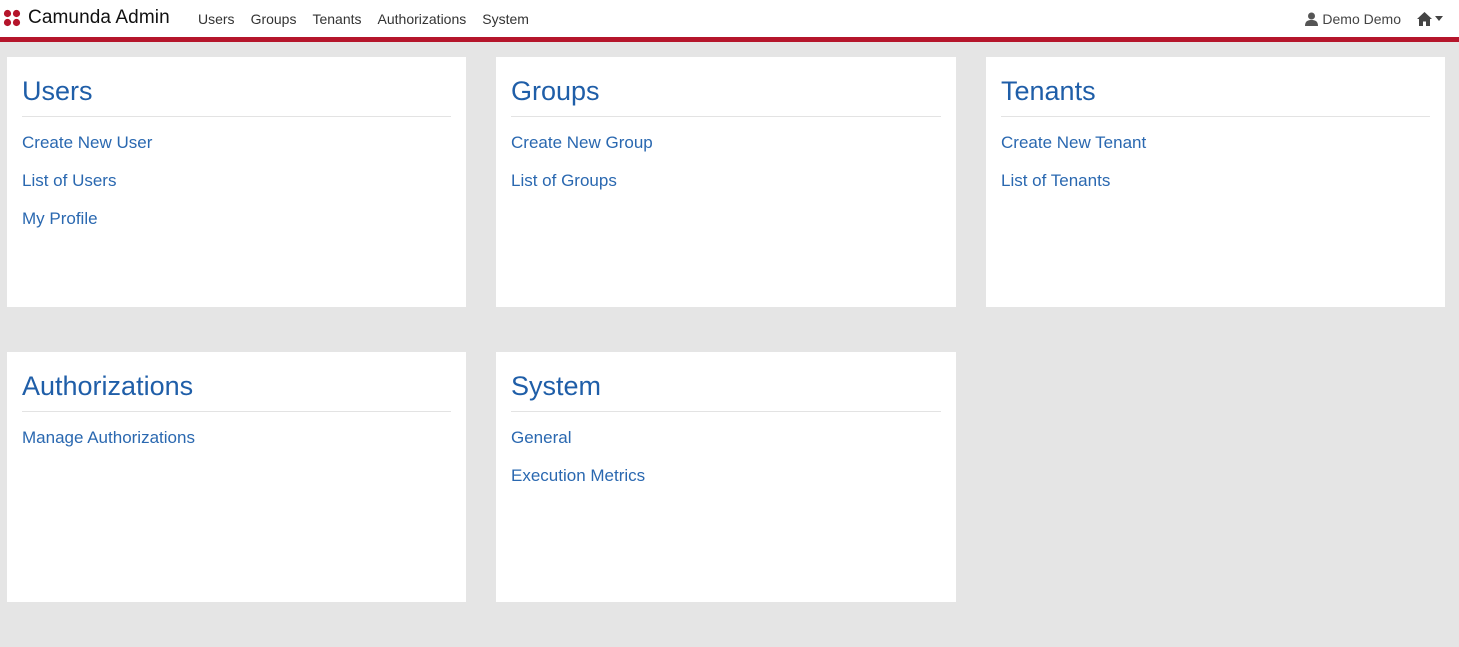 Image resolution: width=1459 pixels, height=647 pixels. What do you see at coordinates (236, 445) in the screenshot?
I see `authorizations-link-list: Manage Authorizations` at bounding box center [236, 445].